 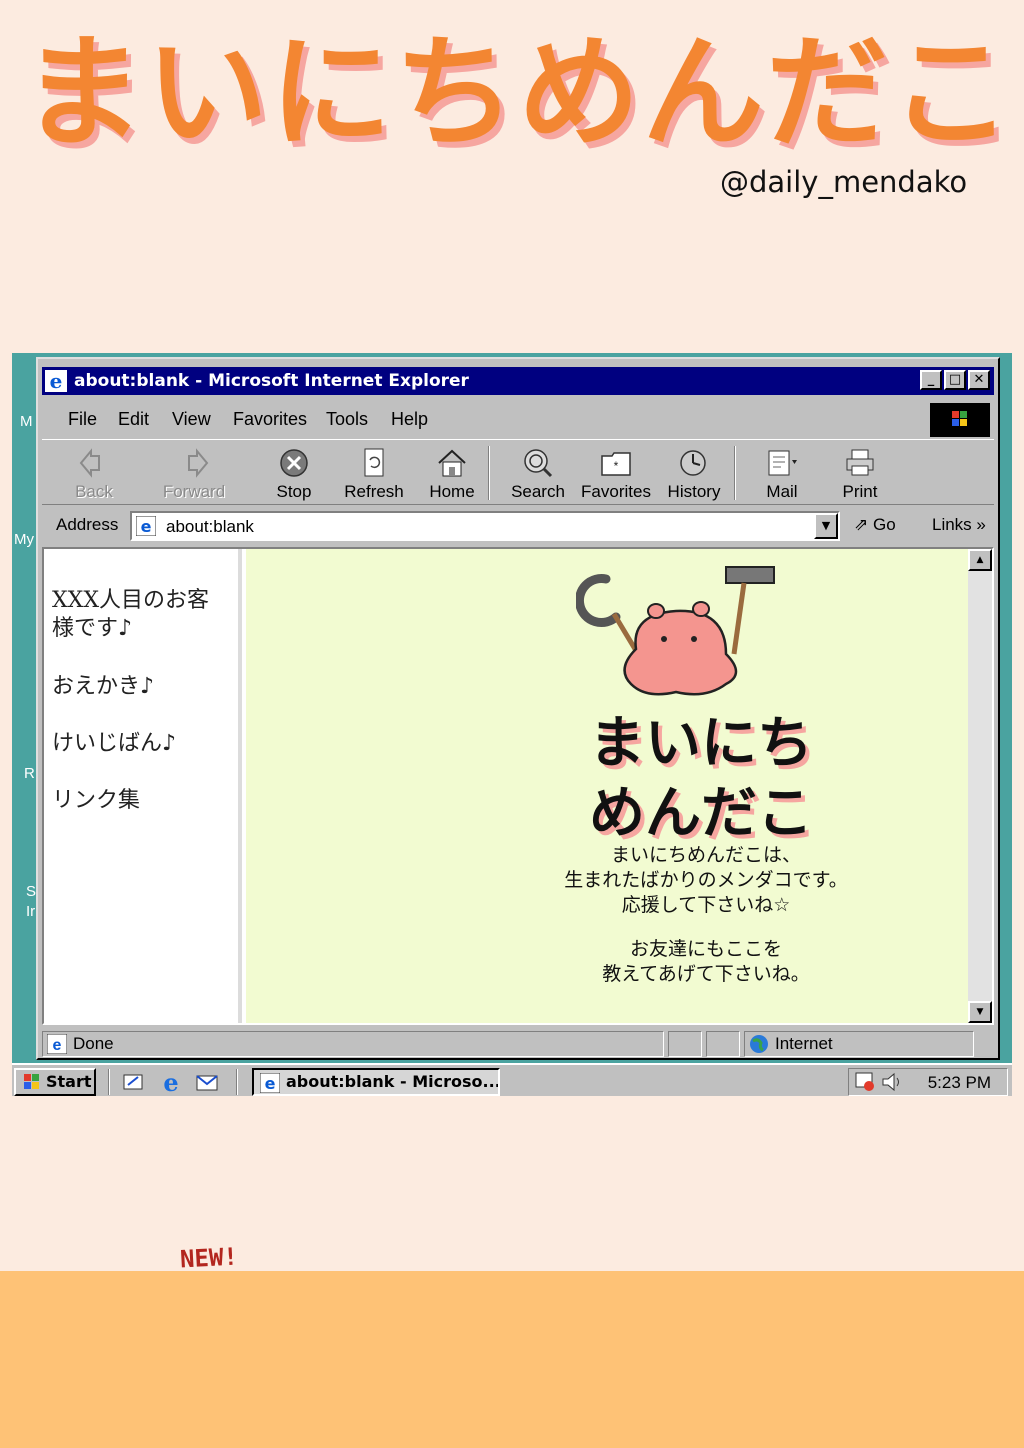 I want to click on back-arrow-icon, so click(x=89, y=463).